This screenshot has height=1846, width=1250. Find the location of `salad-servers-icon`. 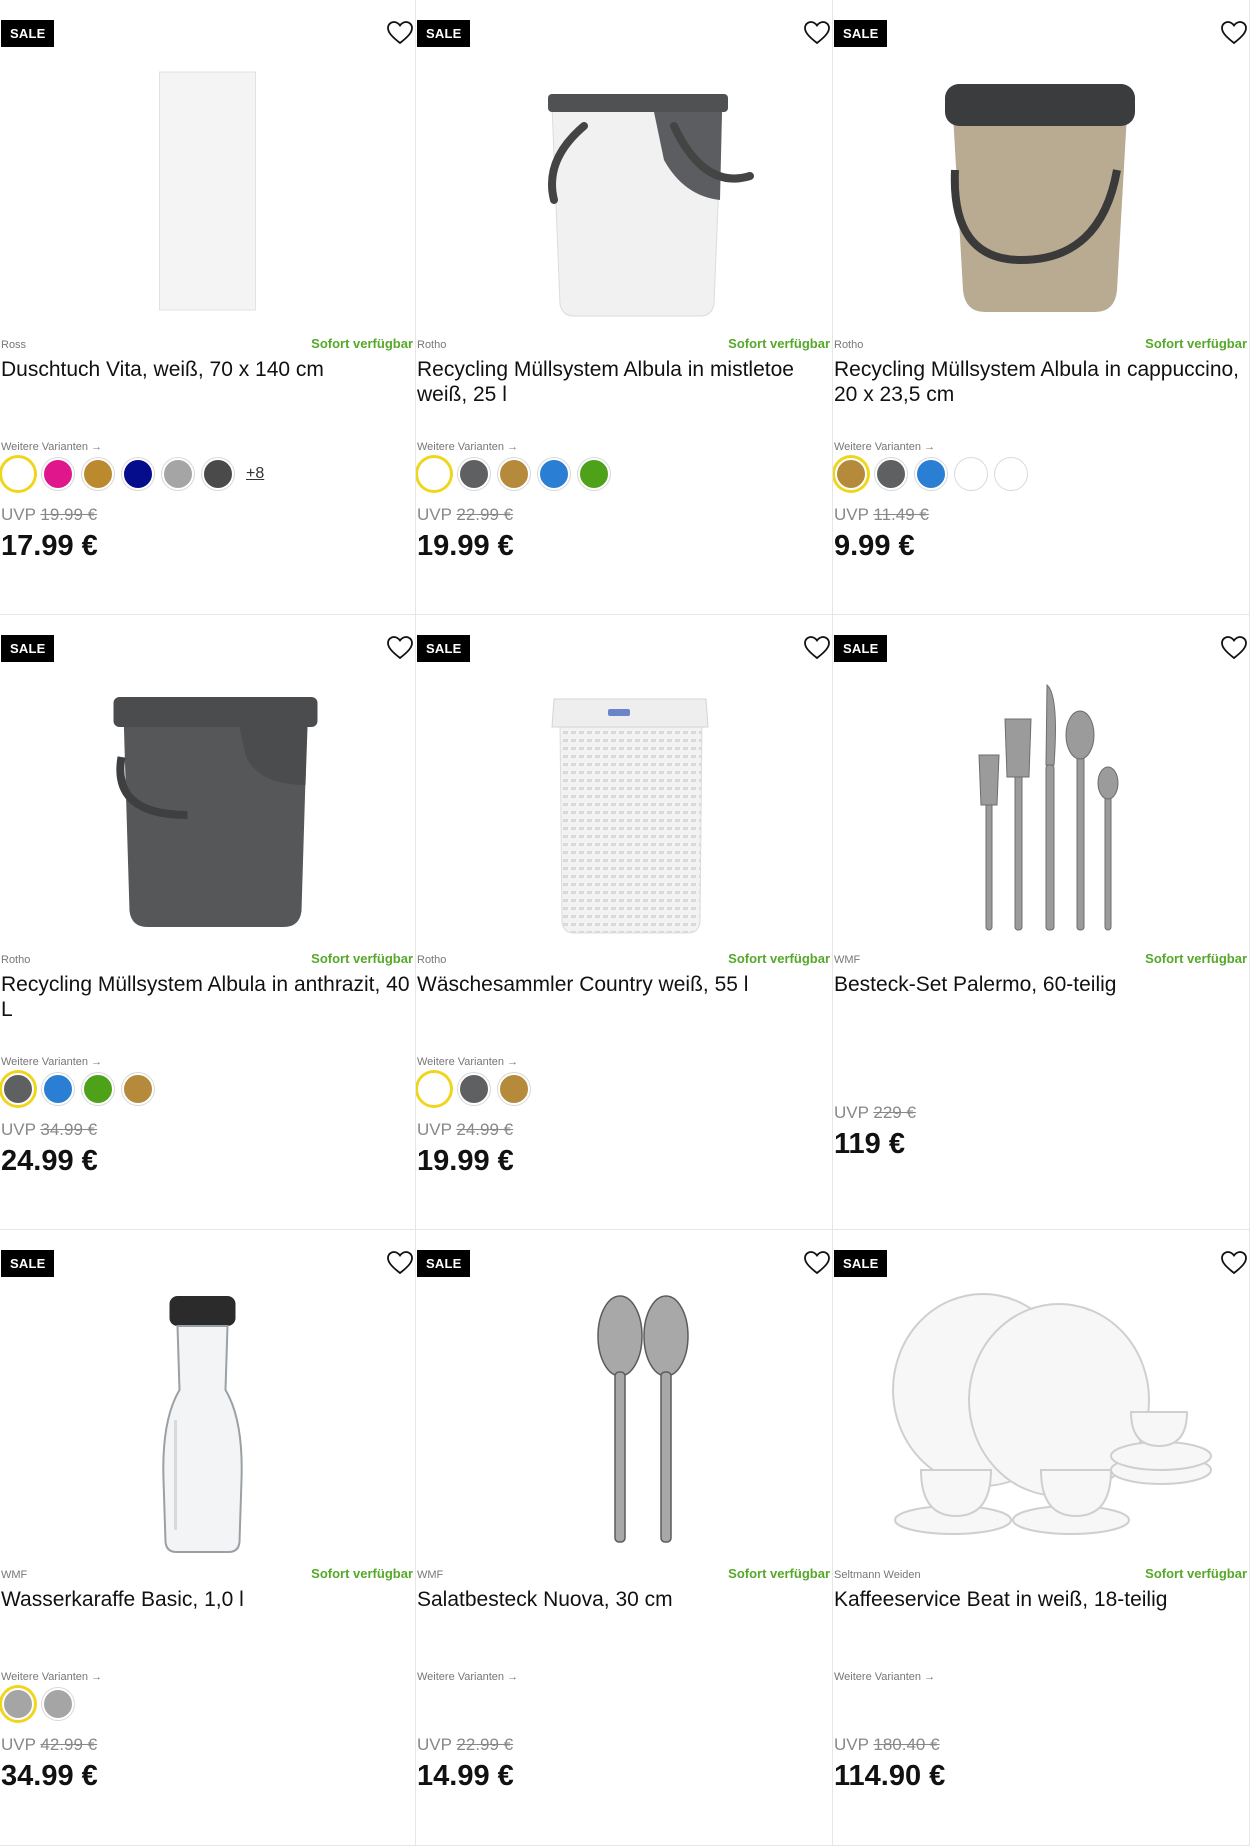

salad-servers-icon is located at coordinates (624, 1420).